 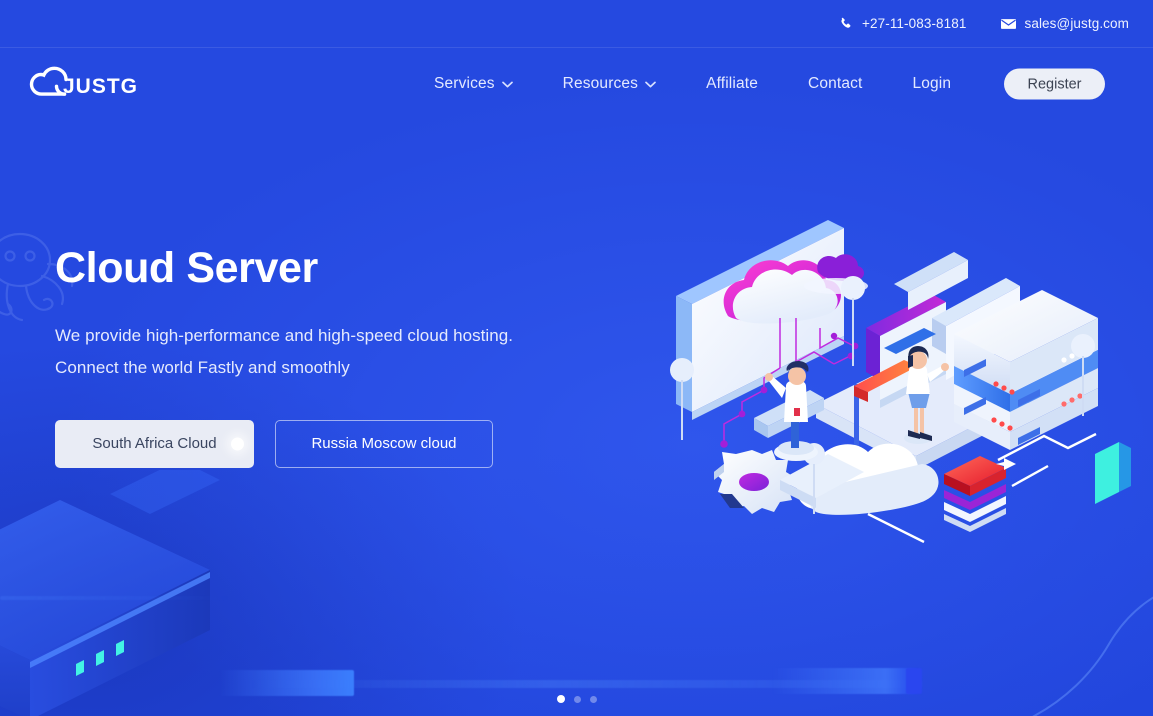 I want to click on nav-item-resources: Resources, so click(x=609, y=84).